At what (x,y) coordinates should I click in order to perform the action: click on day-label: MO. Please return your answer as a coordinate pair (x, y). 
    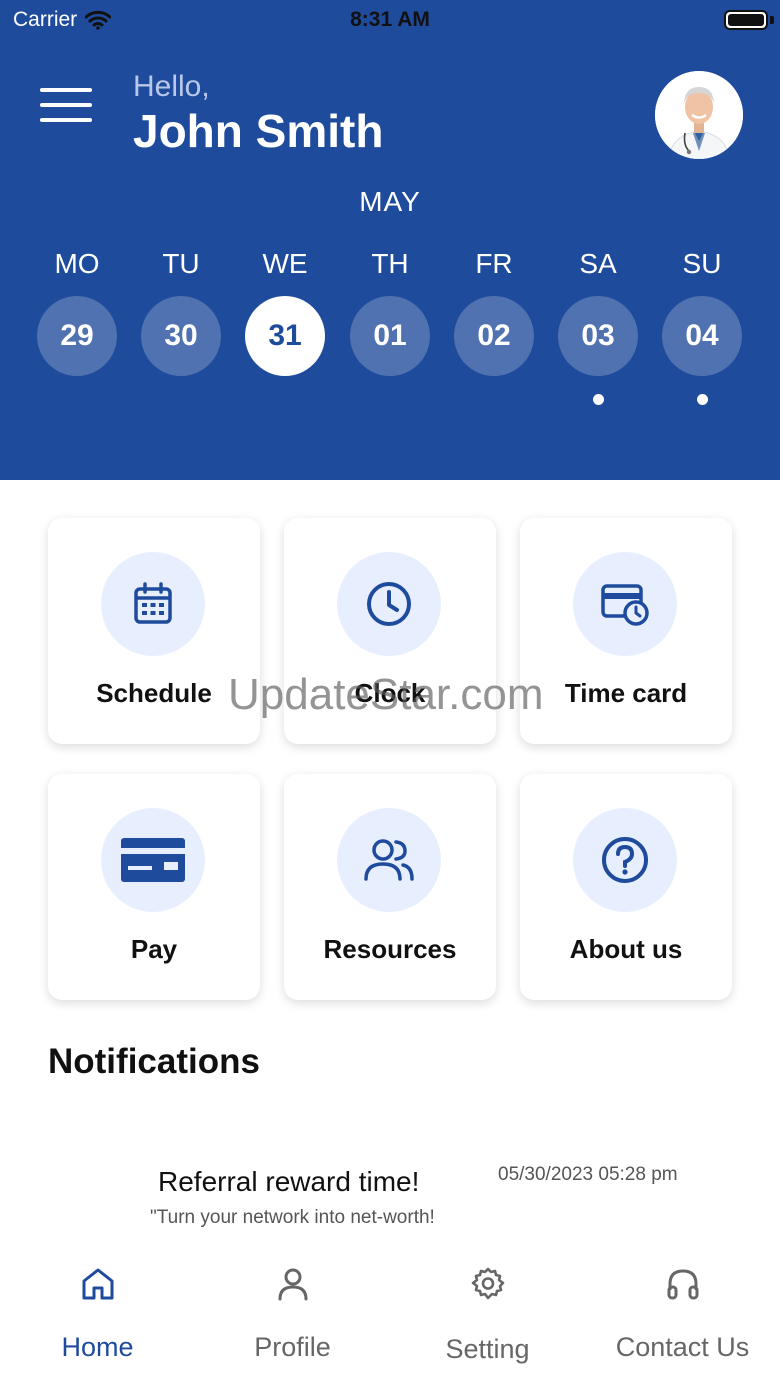
    Looking at the image, I should click on (77, 263).